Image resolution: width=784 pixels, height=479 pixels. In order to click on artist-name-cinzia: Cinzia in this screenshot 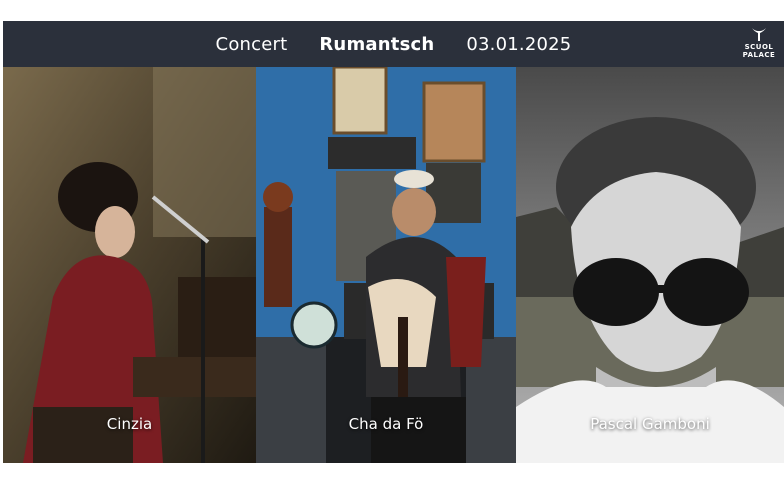, I will do `click(129, 424)`.